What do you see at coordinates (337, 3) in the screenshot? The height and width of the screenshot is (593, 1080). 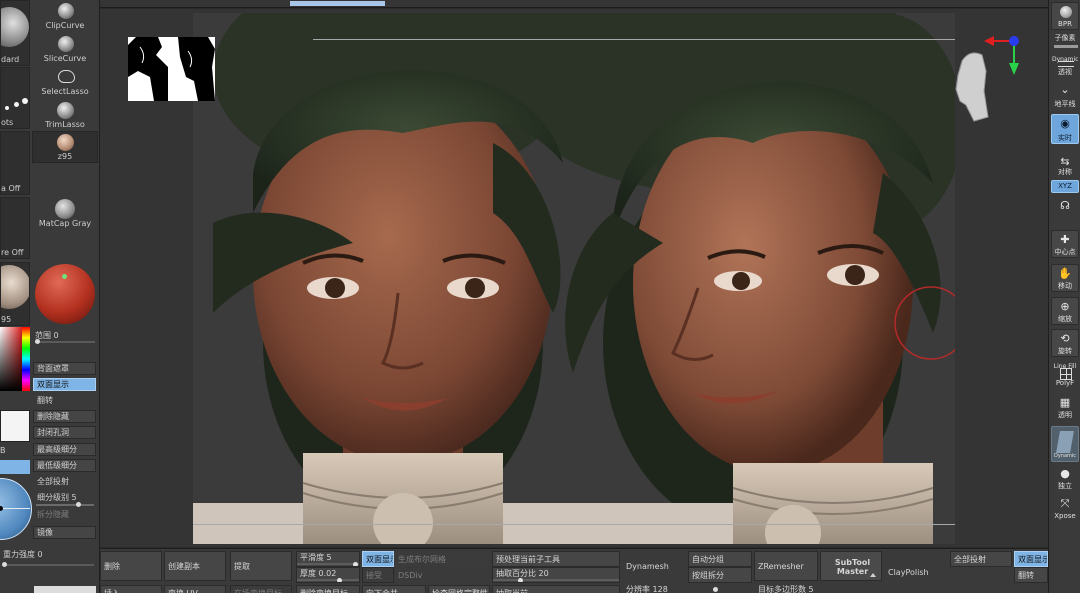 I see `top-scroll-handle` at bounding box center [337, 3].